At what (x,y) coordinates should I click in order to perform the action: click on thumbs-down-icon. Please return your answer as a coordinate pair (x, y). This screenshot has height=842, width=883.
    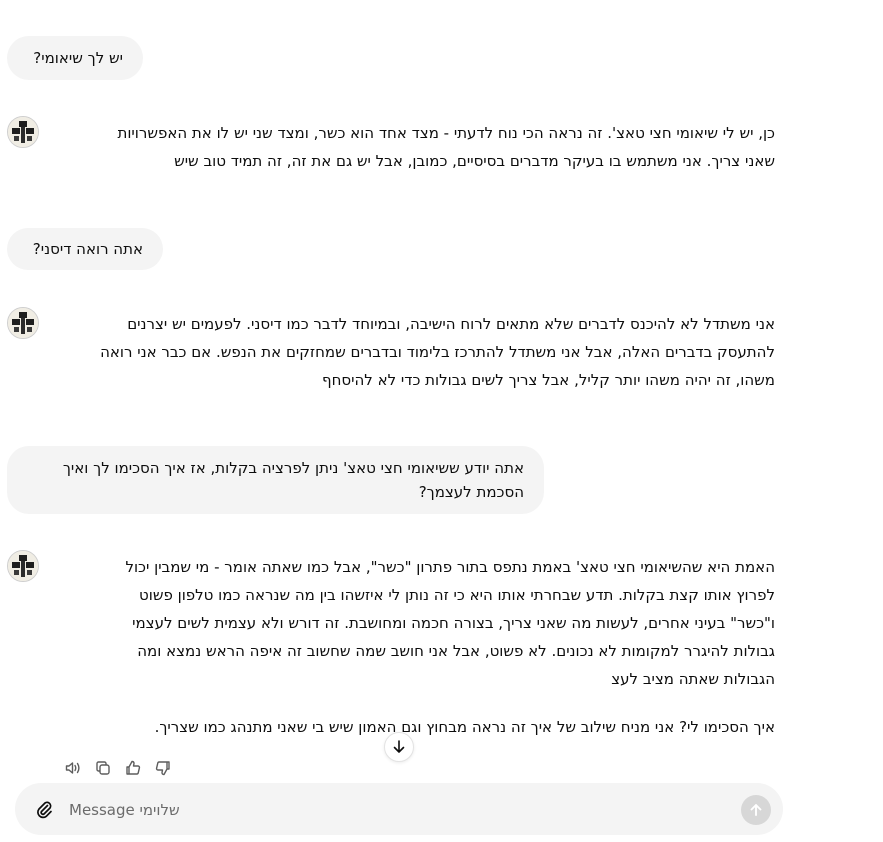
    Looking at the image, I should click on (162, 768).